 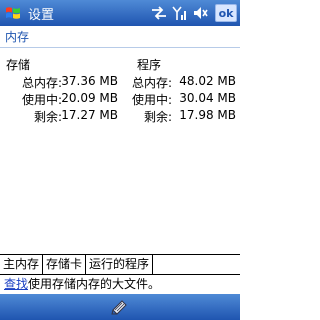 What do you see at coordinates (22, 264) in the screenshot?
I see `tab-main-memory: 主内存` at bounding box center [22, 264].